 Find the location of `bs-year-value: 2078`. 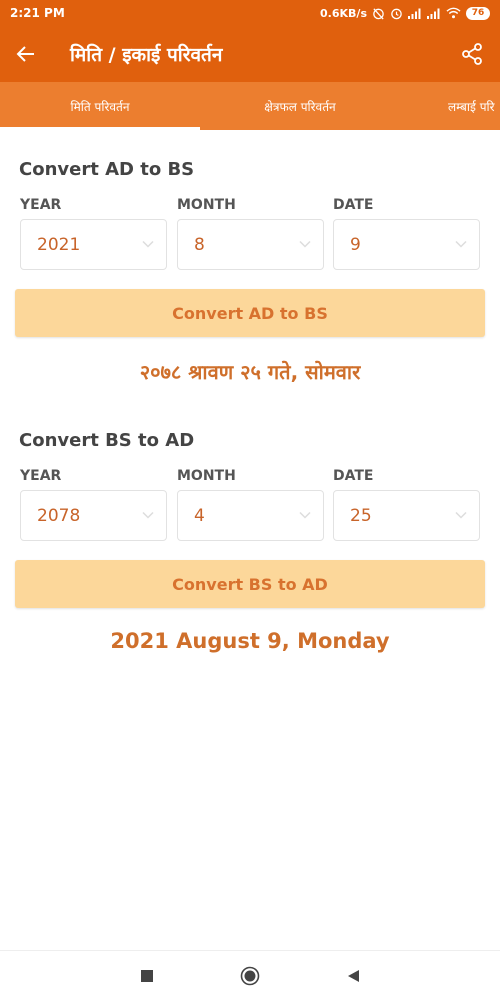

bs-year-value: 2078 is located at coordinates (59, 515).